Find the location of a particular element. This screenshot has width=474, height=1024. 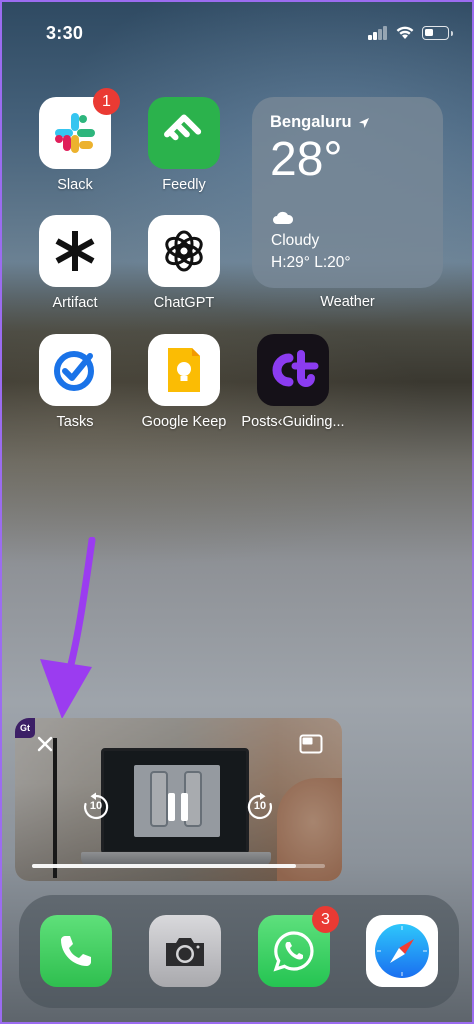

tasks-icon is located at coordinates (75, 370).